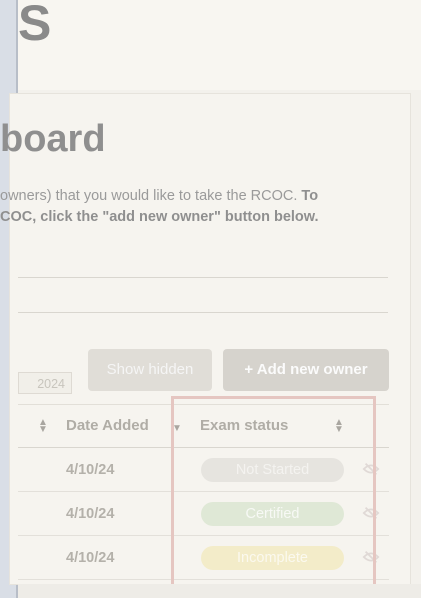 This screenshot has height=598, width=421. I want to click on page-title: board, so click(53, 139).